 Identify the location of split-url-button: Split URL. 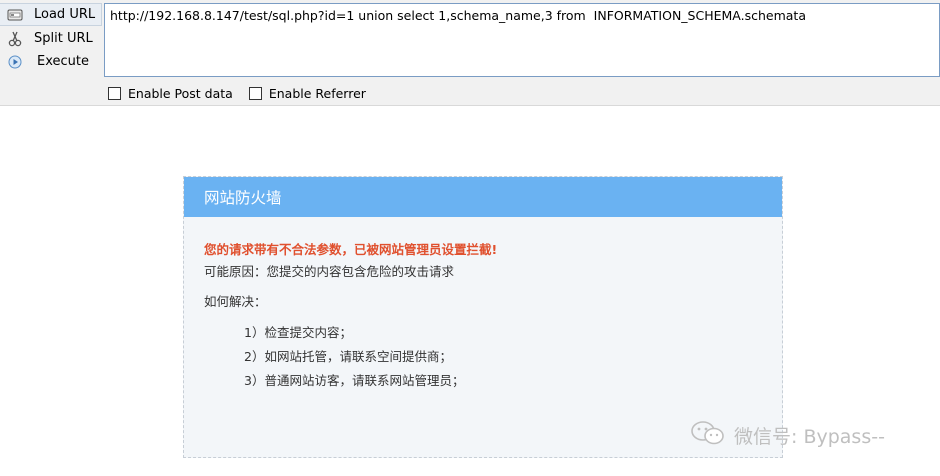
(51, 38).